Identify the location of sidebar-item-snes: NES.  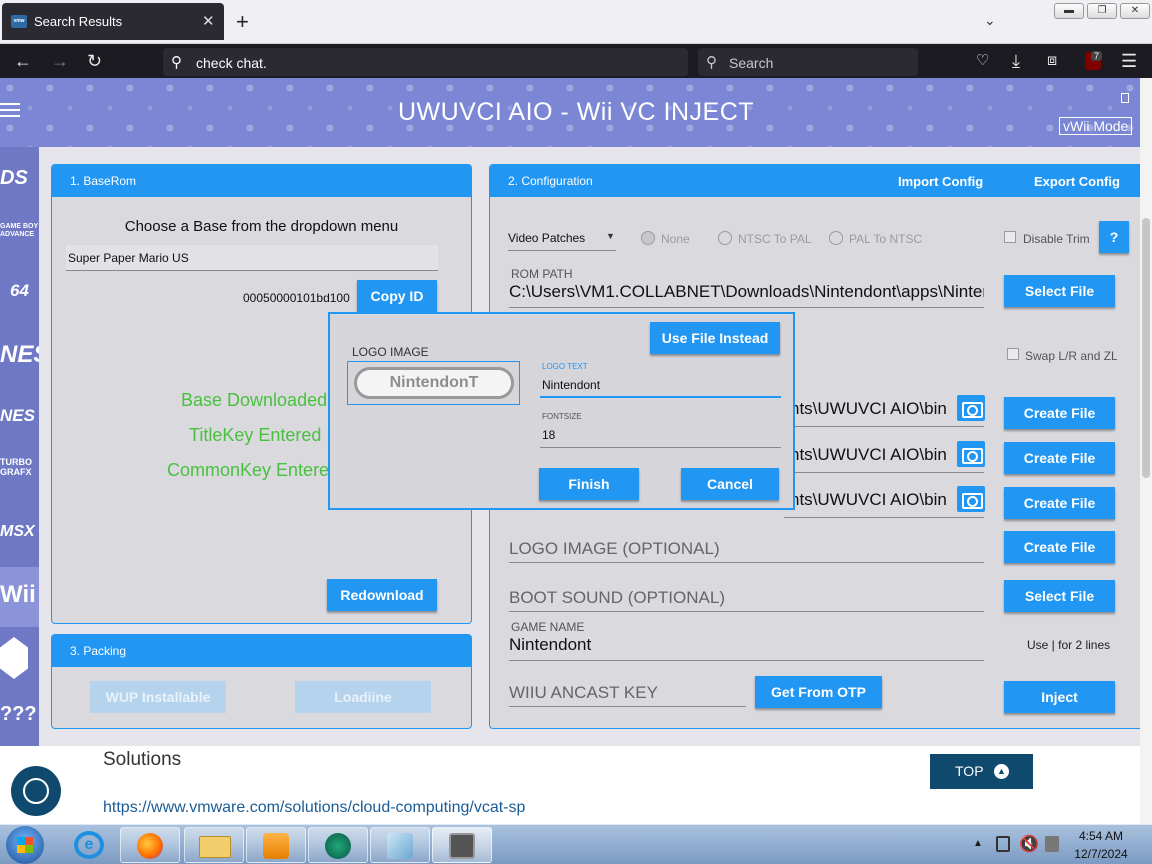
(19, 416).